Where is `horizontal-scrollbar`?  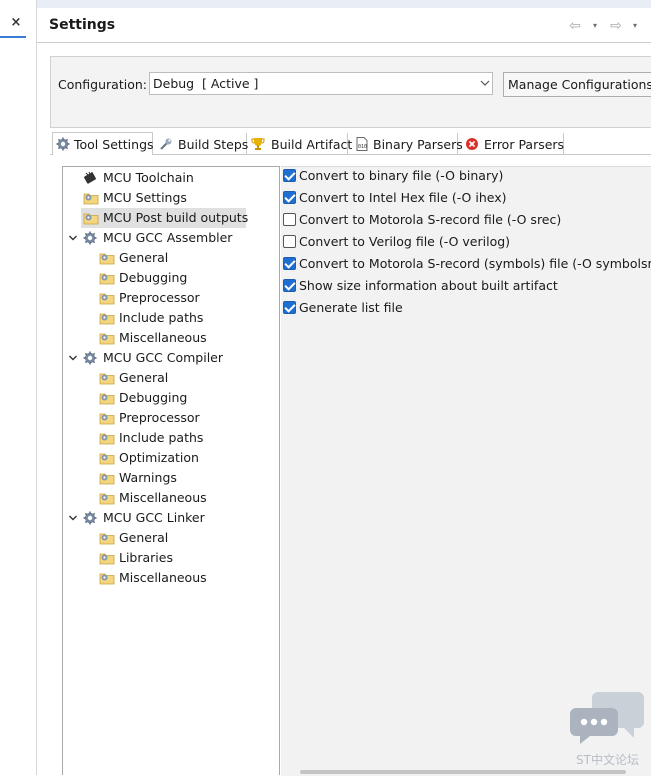
horizontal-scrollbar is located at coordinates (463, 772).